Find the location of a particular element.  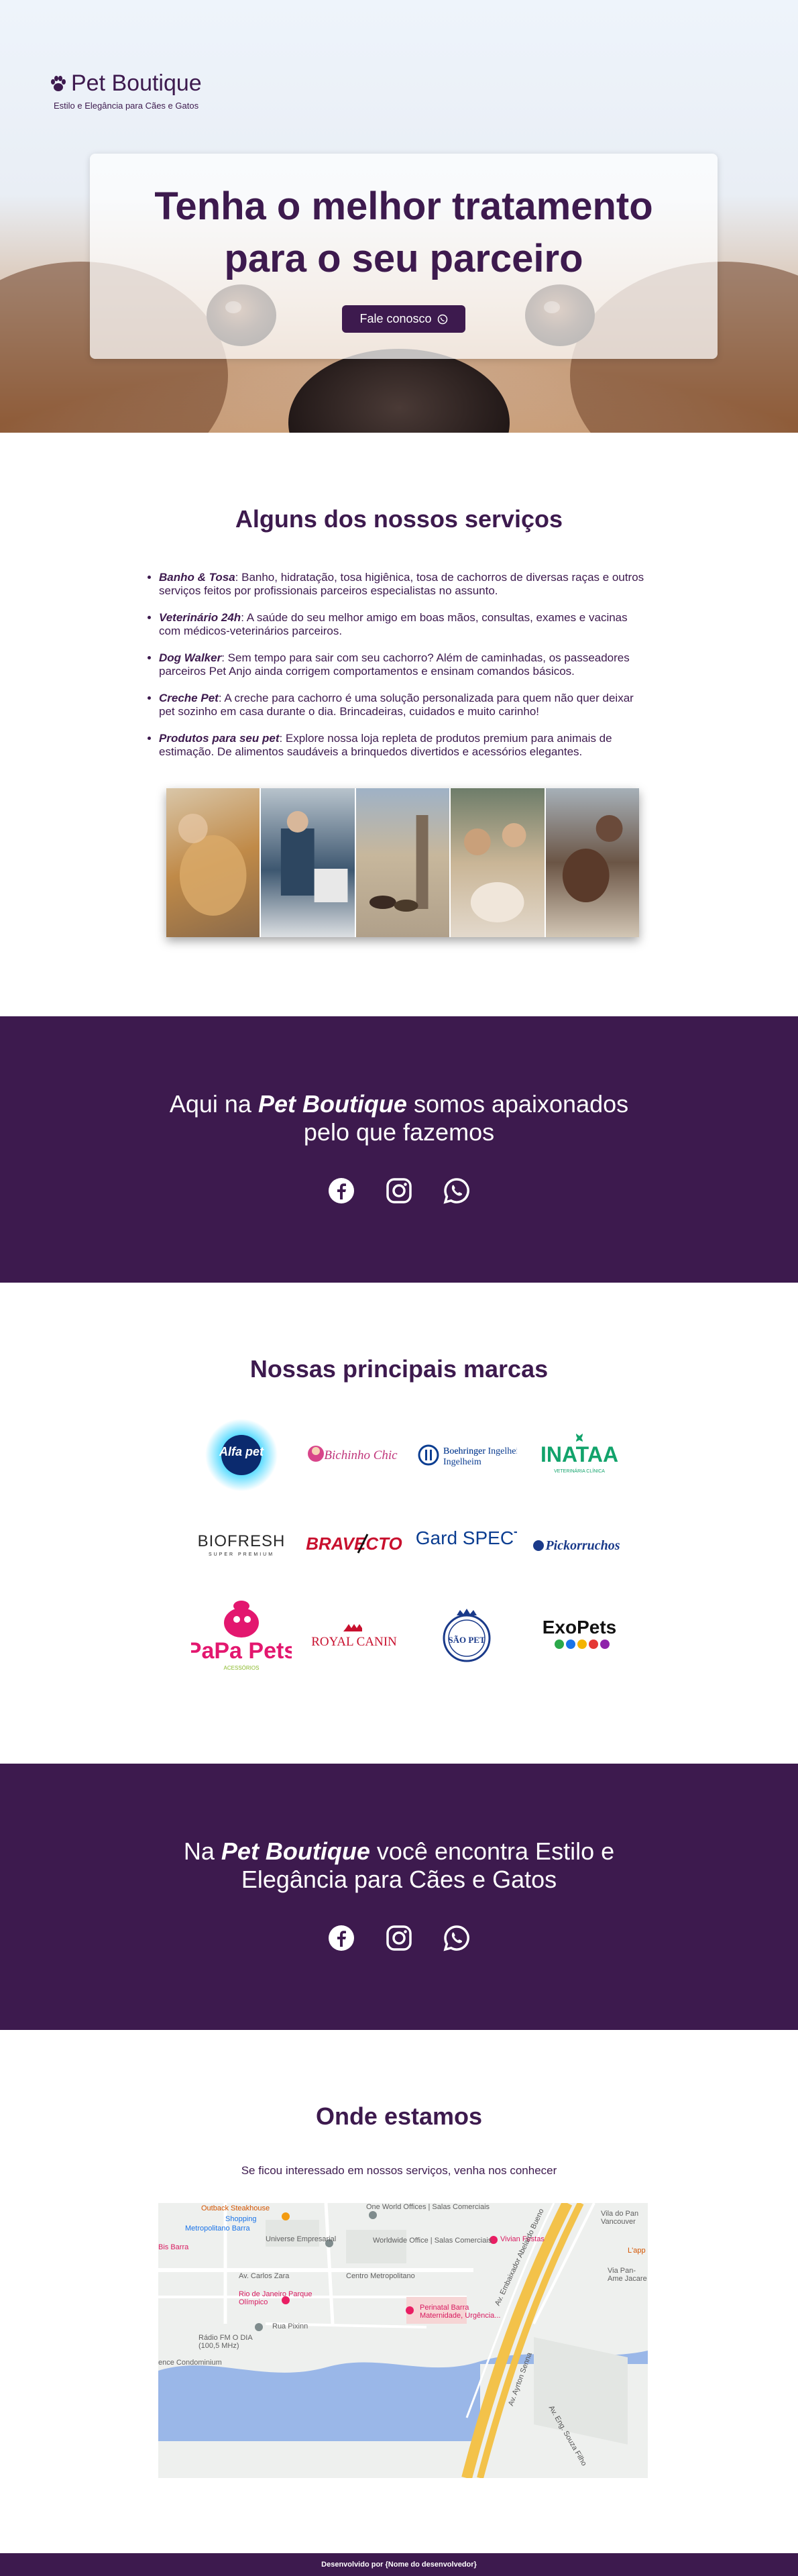

map-label: Universe Empresarial is located at coordinates (301, 2239).